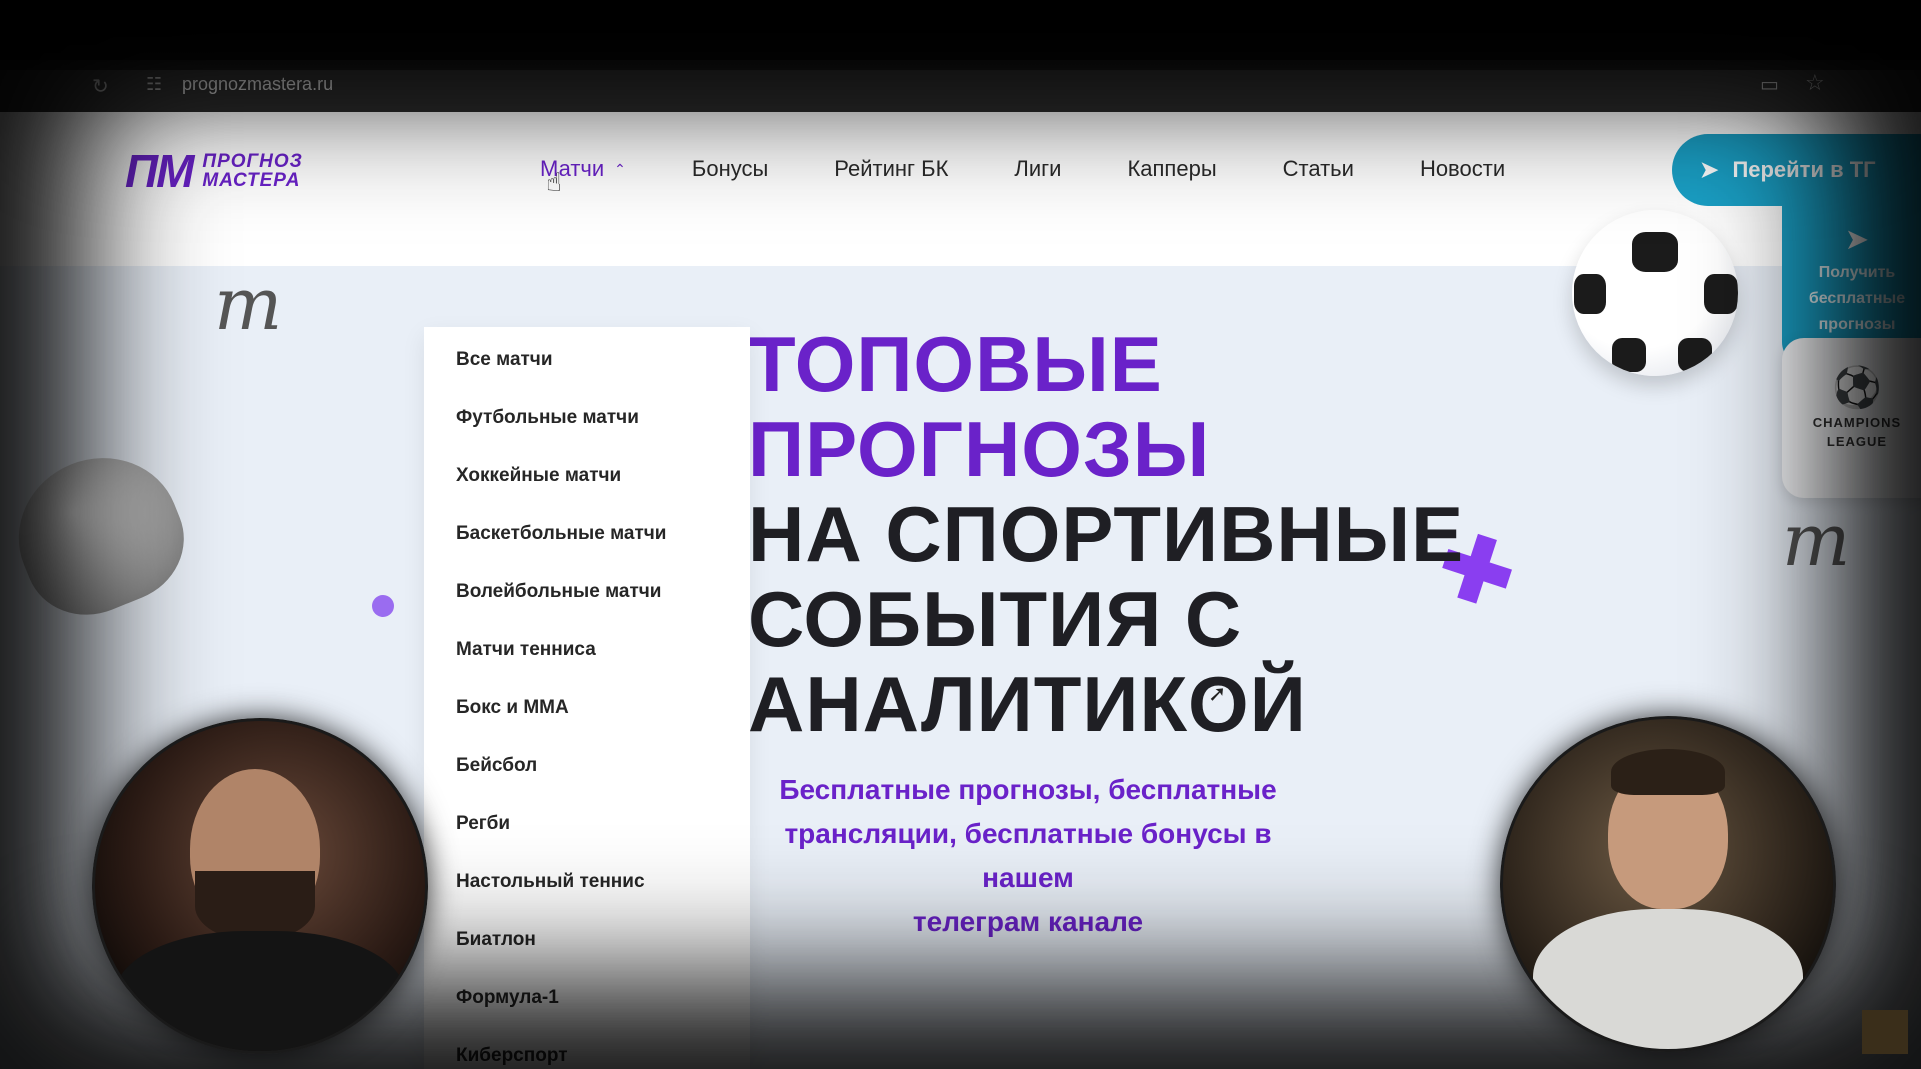 This screenshot has width=1921, height=1069. I want to click on hero-subtitle-line: трансляции, бесплатные бонусы в нашем, so click(1028, 855).